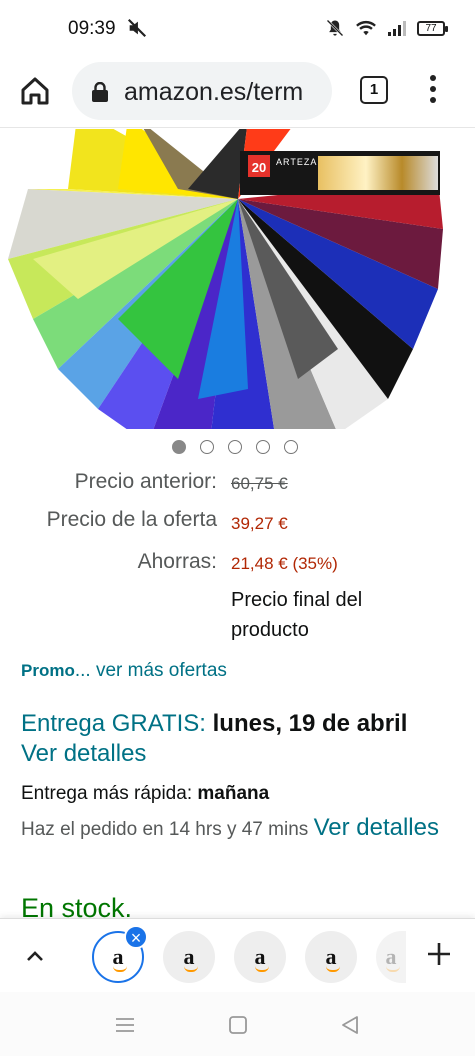 The image size is (475, 1056). Describe the element at coordinates (386, 28) in the screenshot. I see `status-icons: 77` at that location.